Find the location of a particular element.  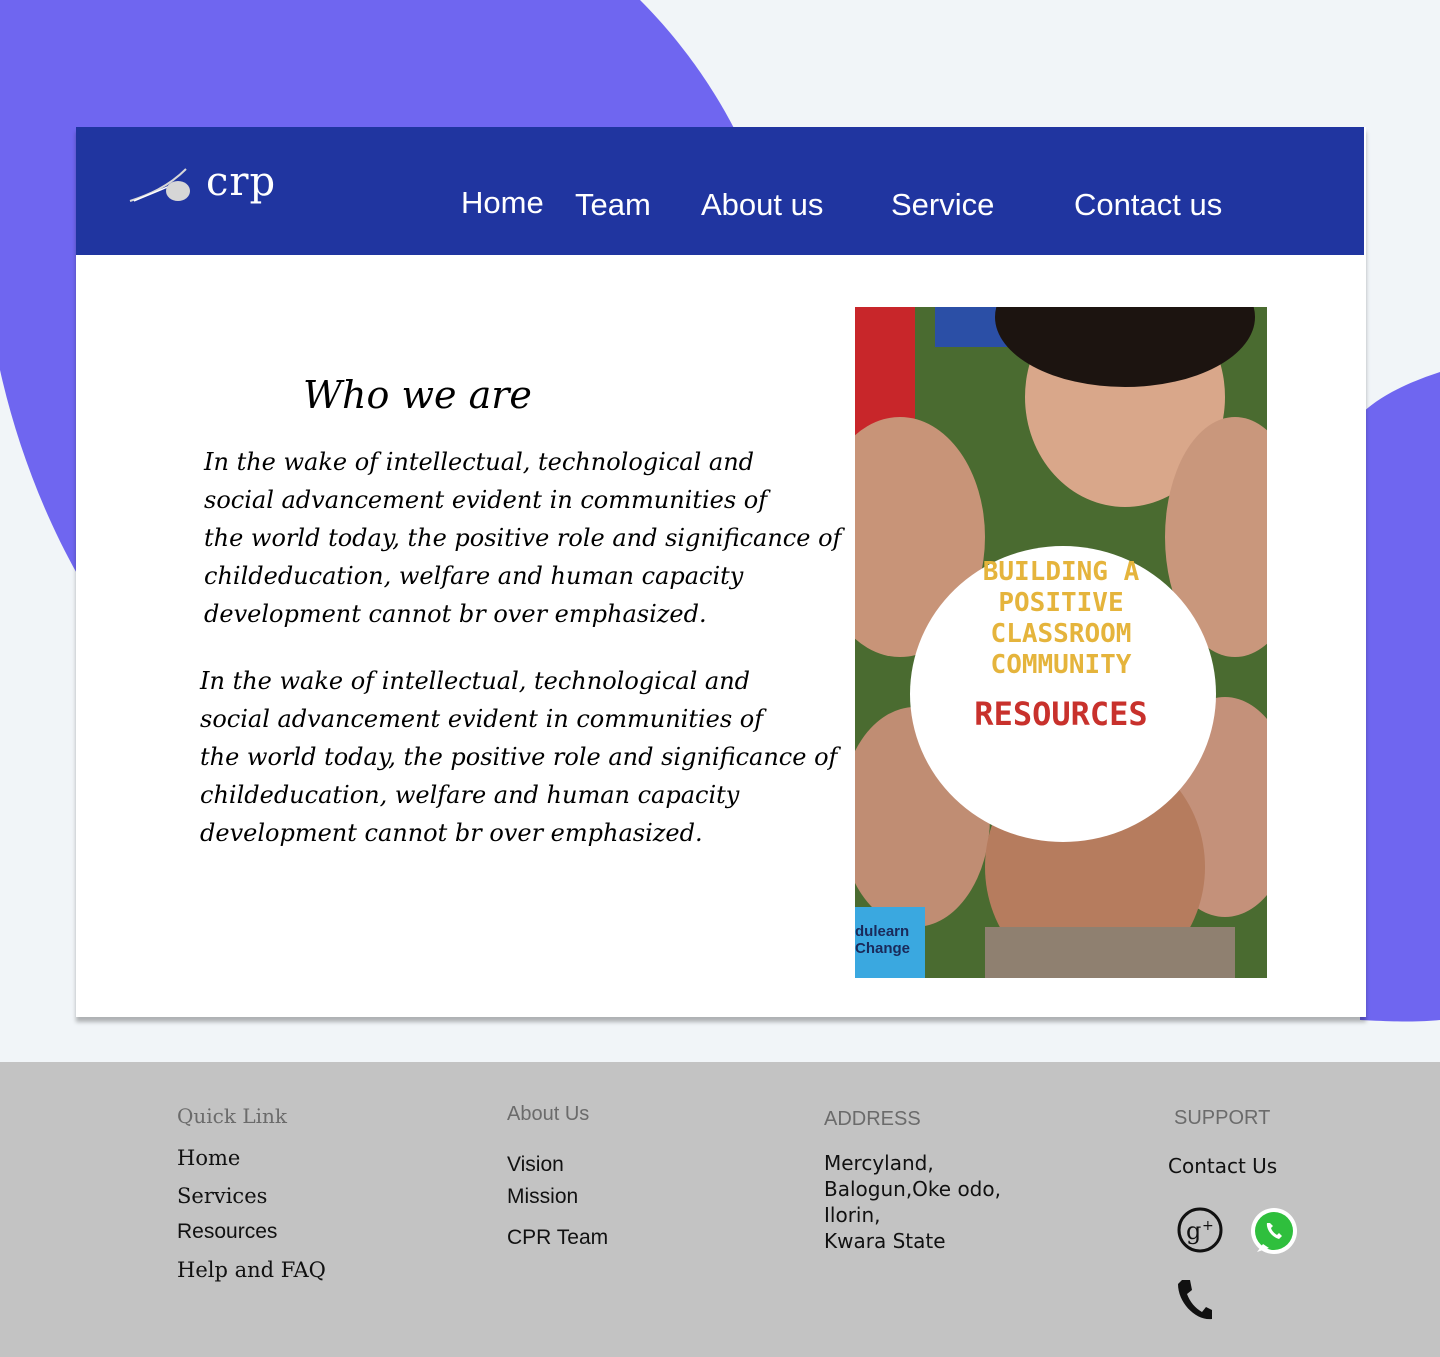

address-line: Kwara State is located at coordinates (885, 1241).